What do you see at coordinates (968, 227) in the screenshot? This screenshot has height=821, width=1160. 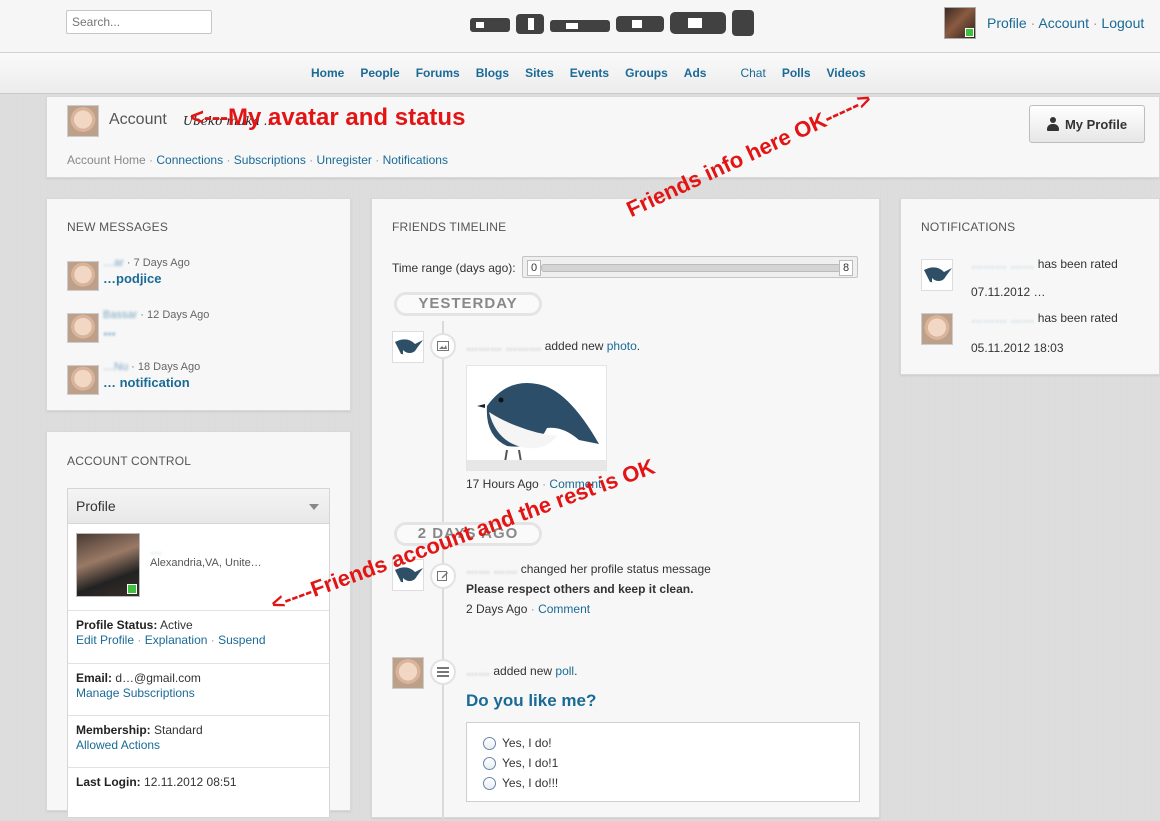 I see `panel-title: NOTIFICATIONS` at bounding box center [968, 227].